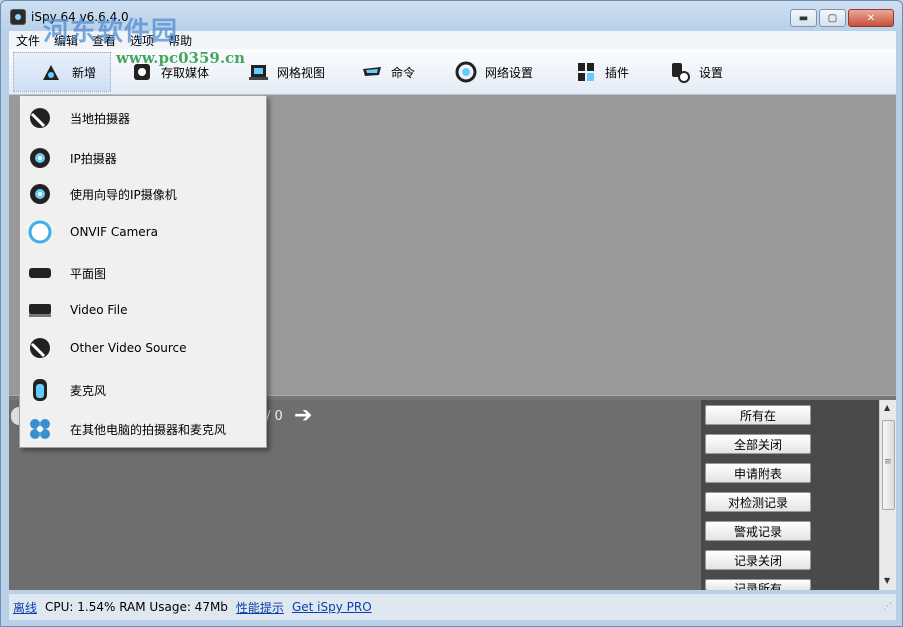 This screenshot has width=903, height=627. Describe the element at coordinates (372, 71) in the screenshot. I see `command-icon` at that location.